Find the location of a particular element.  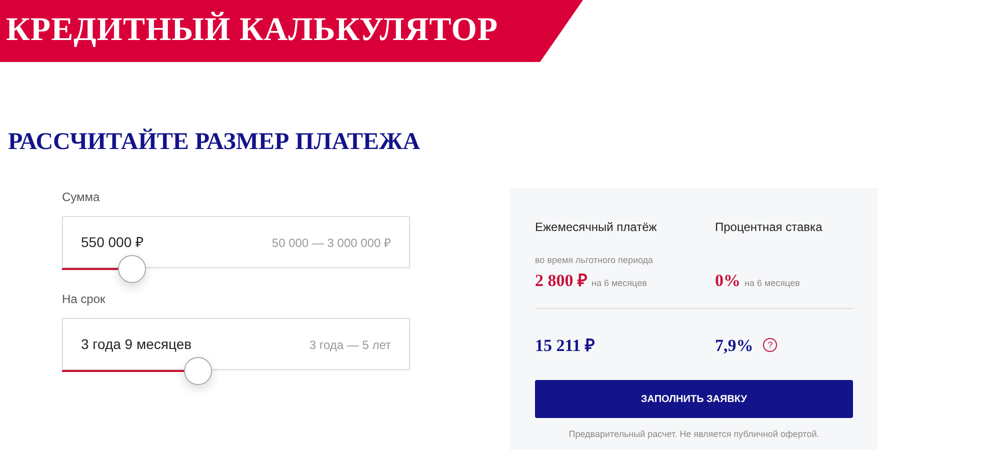

grace-payment: 2 800 ₽ is located at coordinates (561, 281).